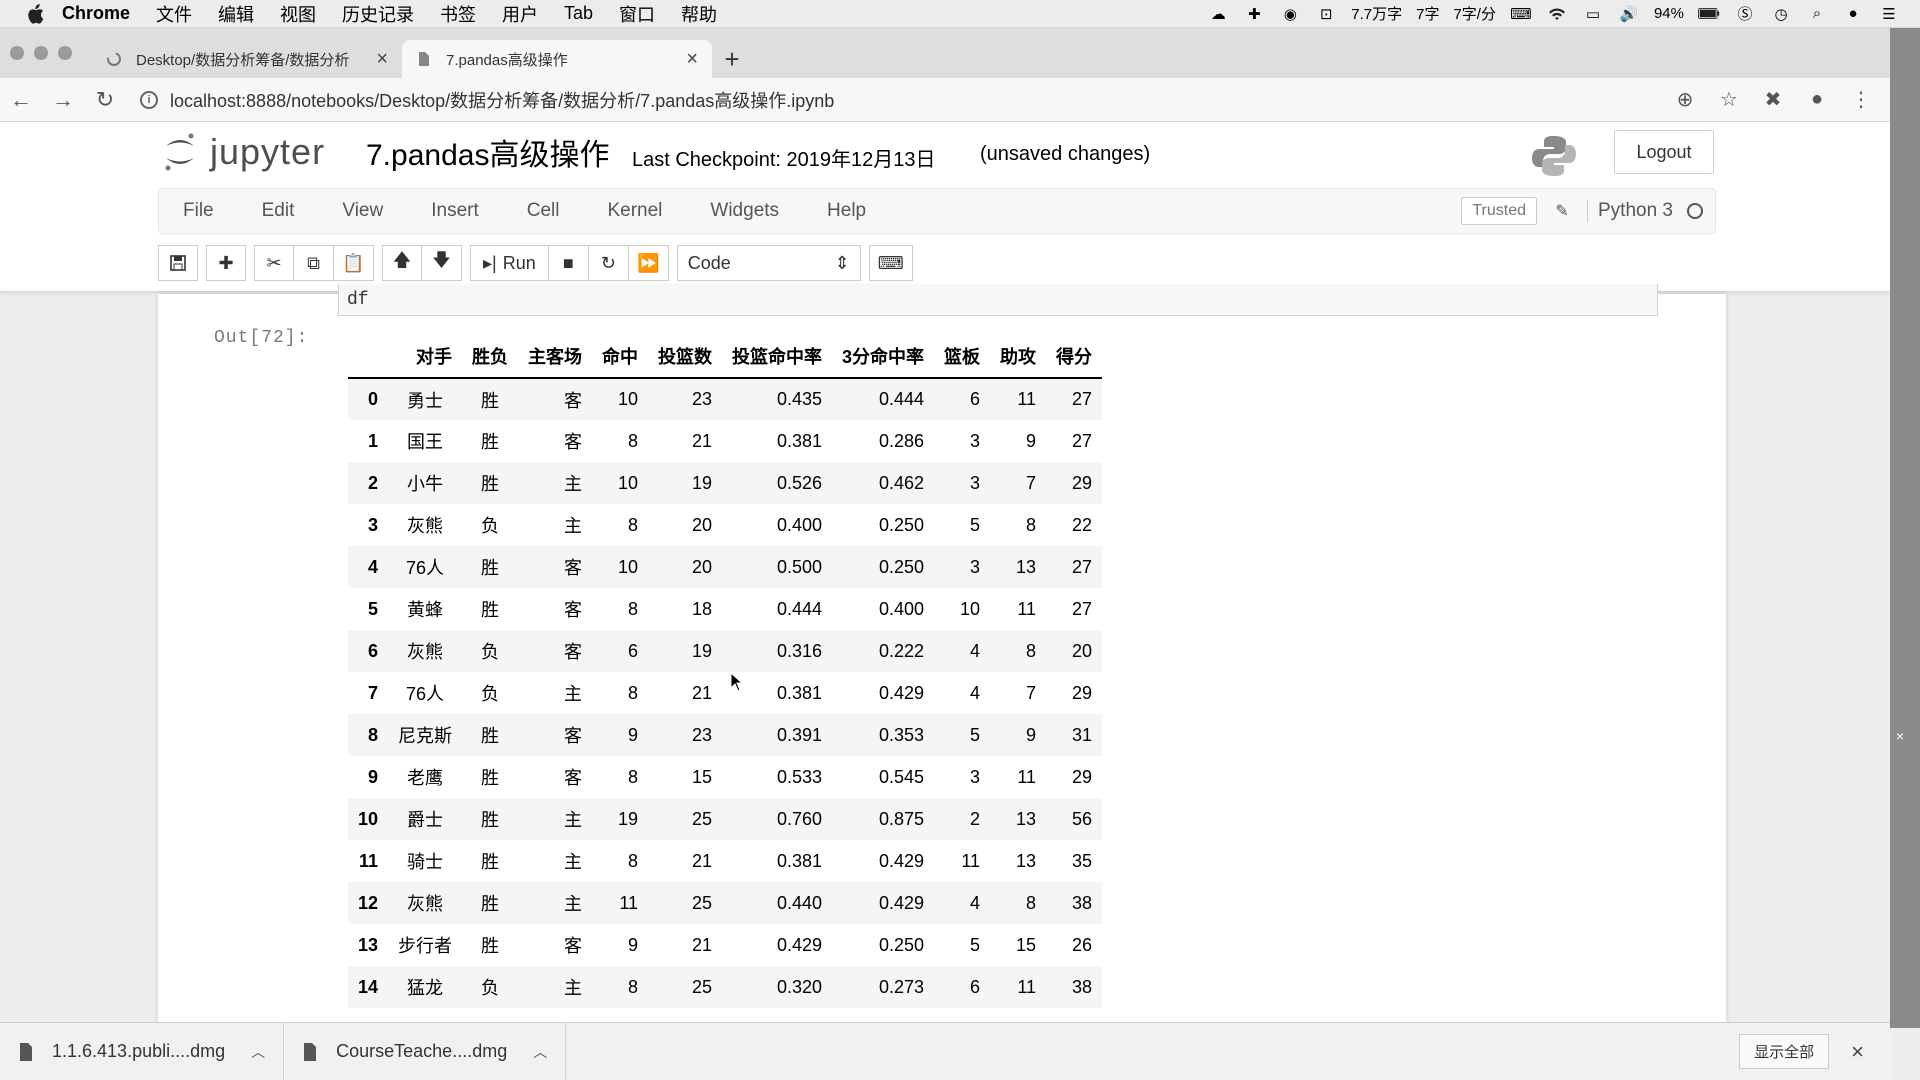  I want to click on menu-insert: Insert, so click(455, 211).